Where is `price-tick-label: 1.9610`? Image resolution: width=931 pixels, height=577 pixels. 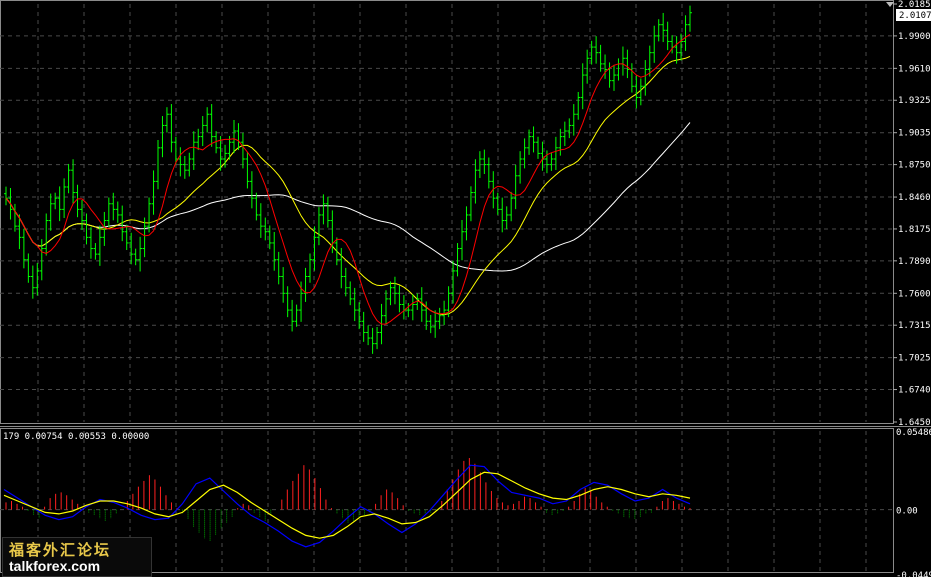 price-tick-label: 1.9610 is located at coordinates (914, 69).